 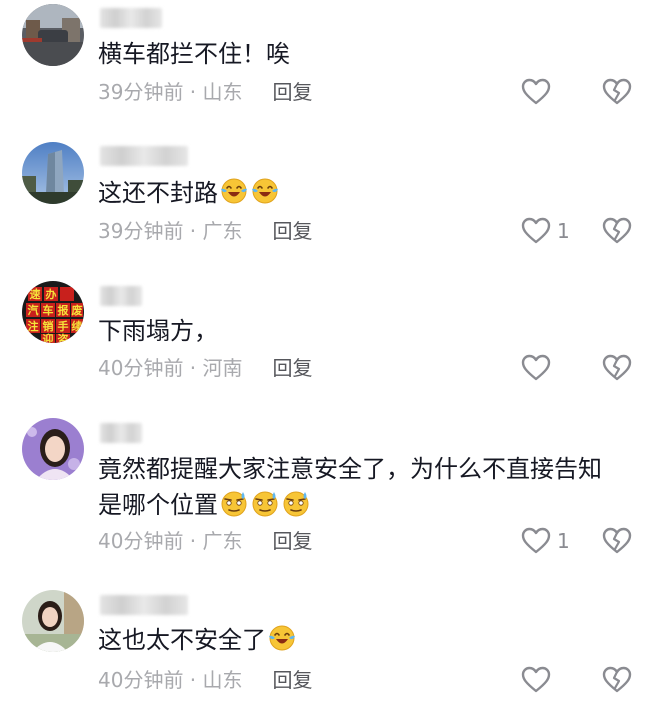 I want to click on comment-text: 竟然都提醒大家注意安全了，为什么不直接告知是哪个位置, so click(x=360, y=487).